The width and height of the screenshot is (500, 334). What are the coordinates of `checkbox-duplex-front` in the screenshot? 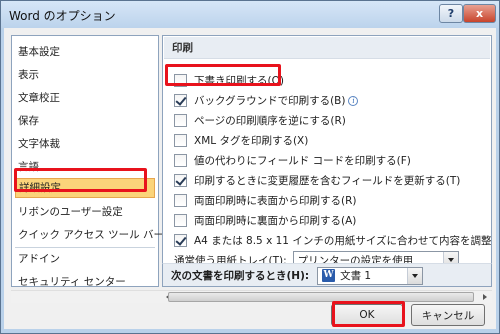 It's located at (180, 200).